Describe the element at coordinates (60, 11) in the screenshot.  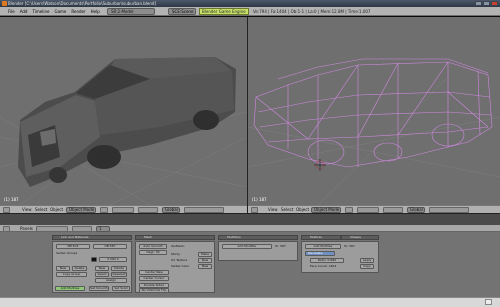
I see `menu-game: Game` at that location.